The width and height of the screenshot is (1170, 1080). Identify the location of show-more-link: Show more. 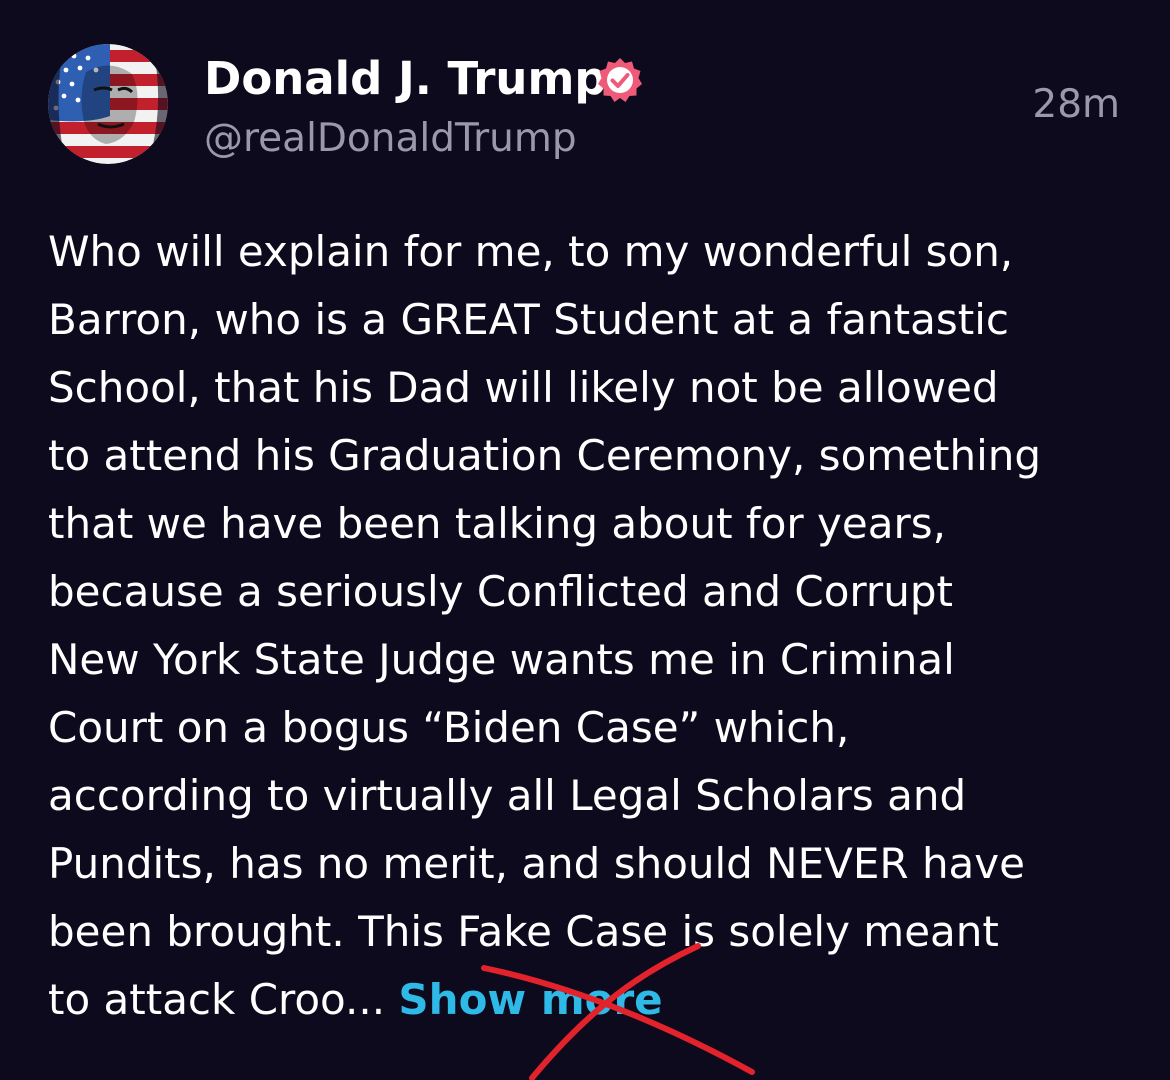
(530, 999).